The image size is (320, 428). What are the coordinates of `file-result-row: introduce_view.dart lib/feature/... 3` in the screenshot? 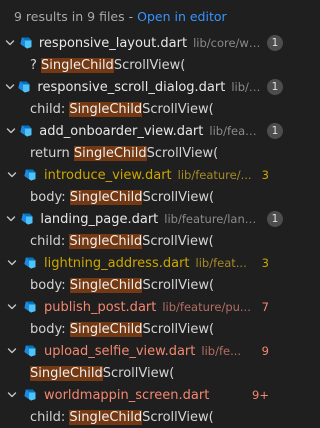 It's located at (145, 175).